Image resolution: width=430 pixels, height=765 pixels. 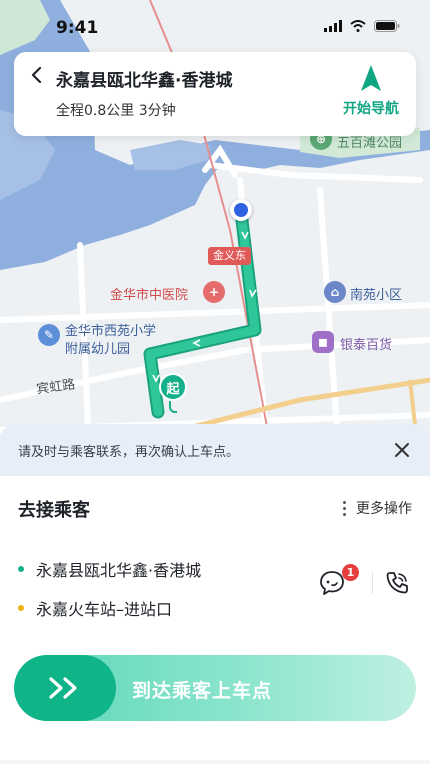 What do you see at coordinates (104, 609) in the screenshot?
I see `dropoff-address-text: 永嘉火车站–进站口` at bounding box center [104, 609].